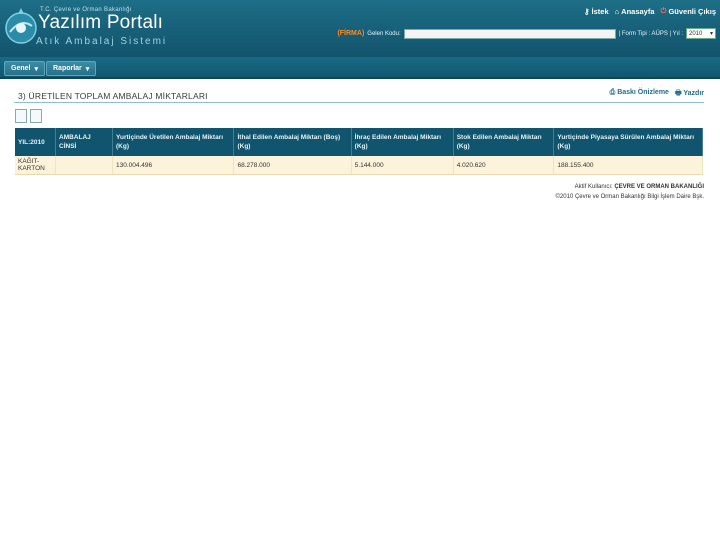  Describe the element at coordinates (402, 142) in the screenshot. I see `column-header: İhraç Edilen Ambalaj Miktarı (Kg)` at that location.